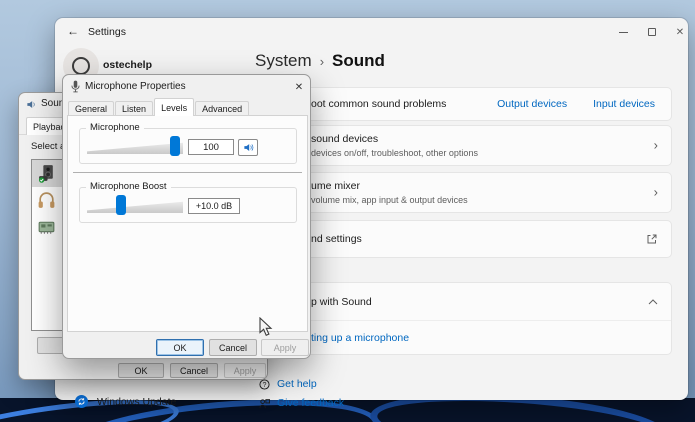 Image resolution: width=695 pixels, height=422 pixels. What do you see at coordinates (345, 139) in the screenshot?
I see `card-title: sound devices` at bounding box center [345, 139].